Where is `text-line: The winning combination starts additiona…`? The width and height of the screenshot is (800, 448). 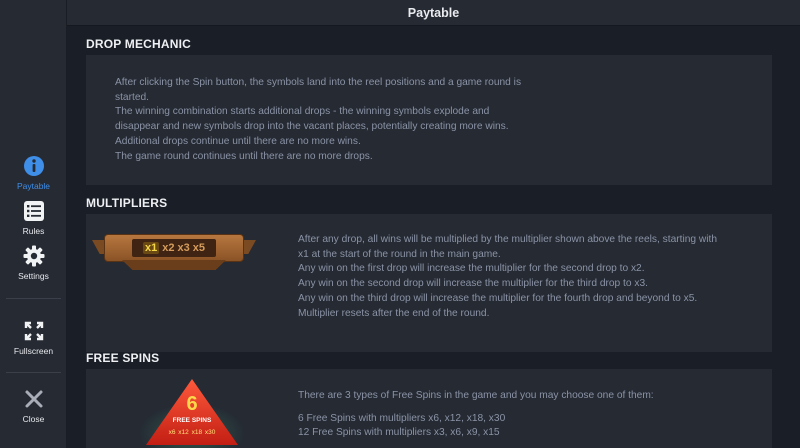 text-line: The winning combination starts additiona… is located at coordinates (302, 112).